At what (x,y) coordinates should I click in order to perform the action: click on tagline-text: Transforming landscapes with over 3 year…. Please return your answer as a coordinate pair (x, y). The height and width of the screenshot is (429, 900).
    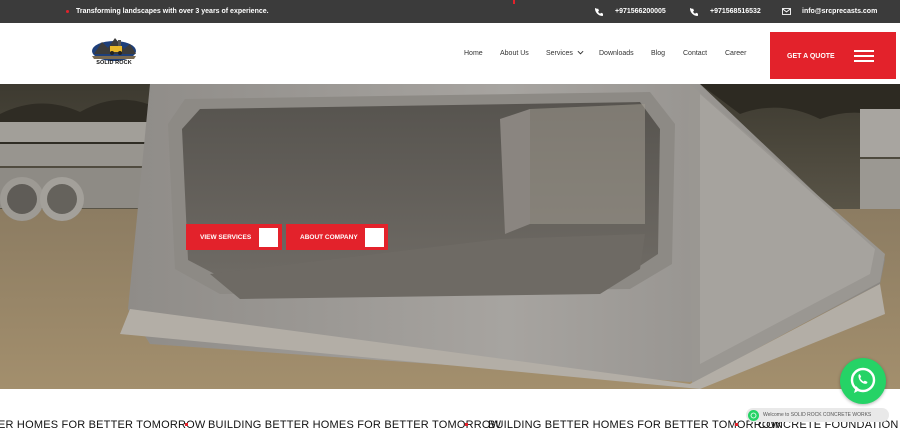
    Looking at the image, I should click on (172, 11).